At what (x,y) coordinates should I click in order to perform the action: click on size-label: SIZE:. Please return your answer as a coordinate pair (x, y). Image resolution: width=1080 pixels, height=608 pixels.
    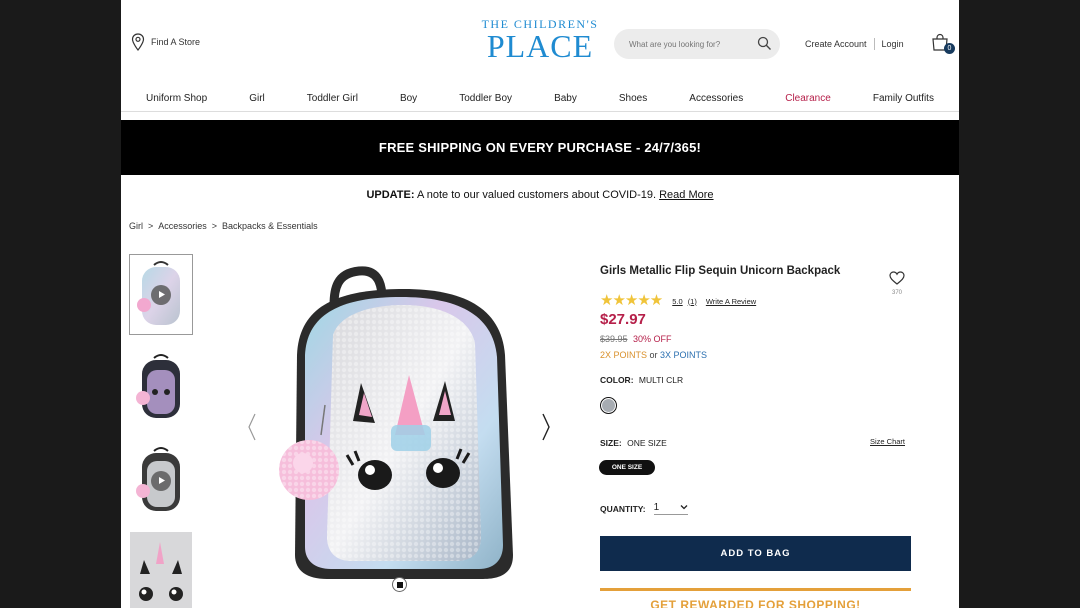
    Looking at the image, I should click on (611, 443).